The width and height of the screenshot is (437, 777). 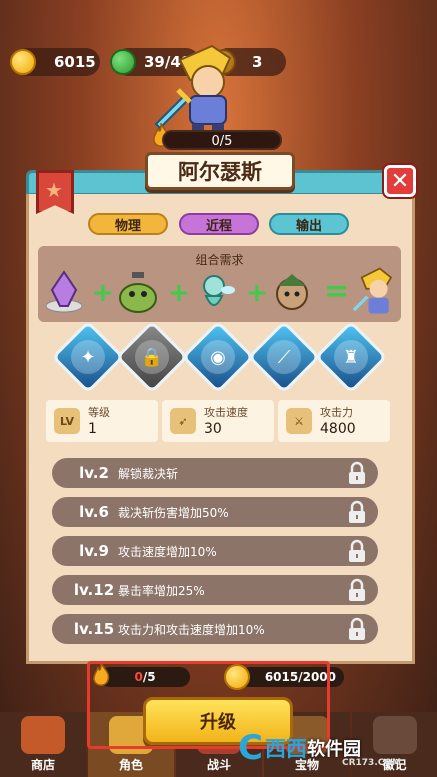 I want to click on level-description: 攻击速度增加10%, so click(x=167, y=552).